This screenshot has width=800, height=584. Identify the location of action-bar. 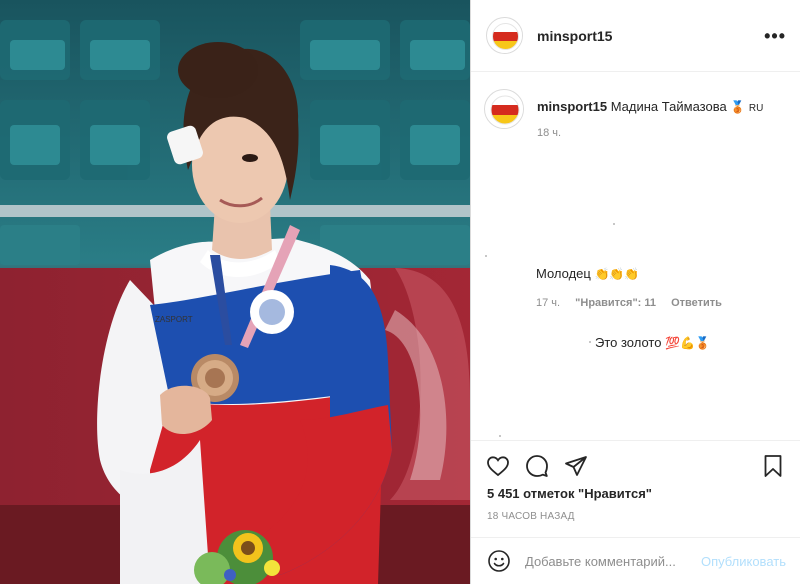
(635, 466).